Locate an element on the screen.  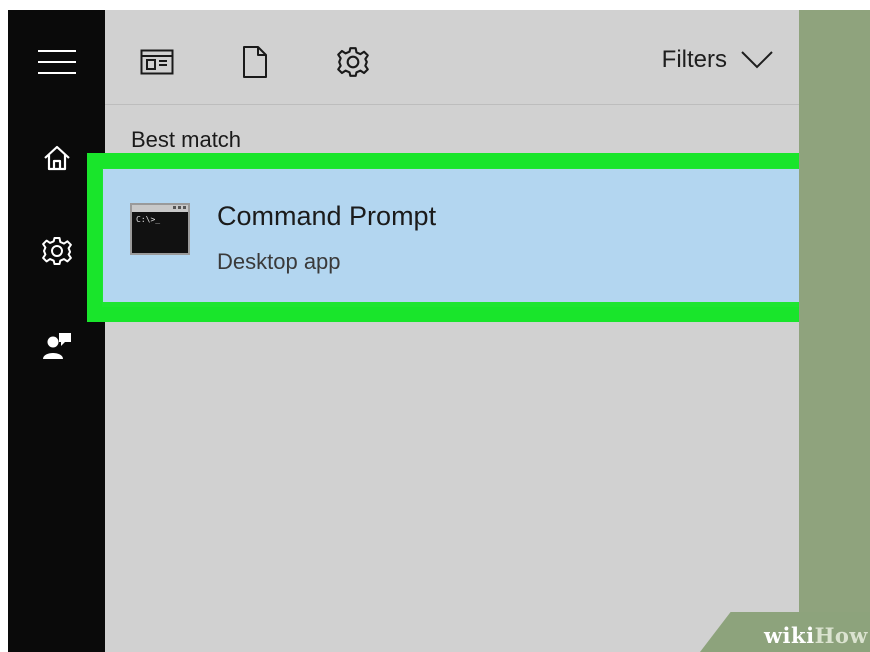
command-prompt-glyph: C:\>_ is located at coordinates (148, 219).